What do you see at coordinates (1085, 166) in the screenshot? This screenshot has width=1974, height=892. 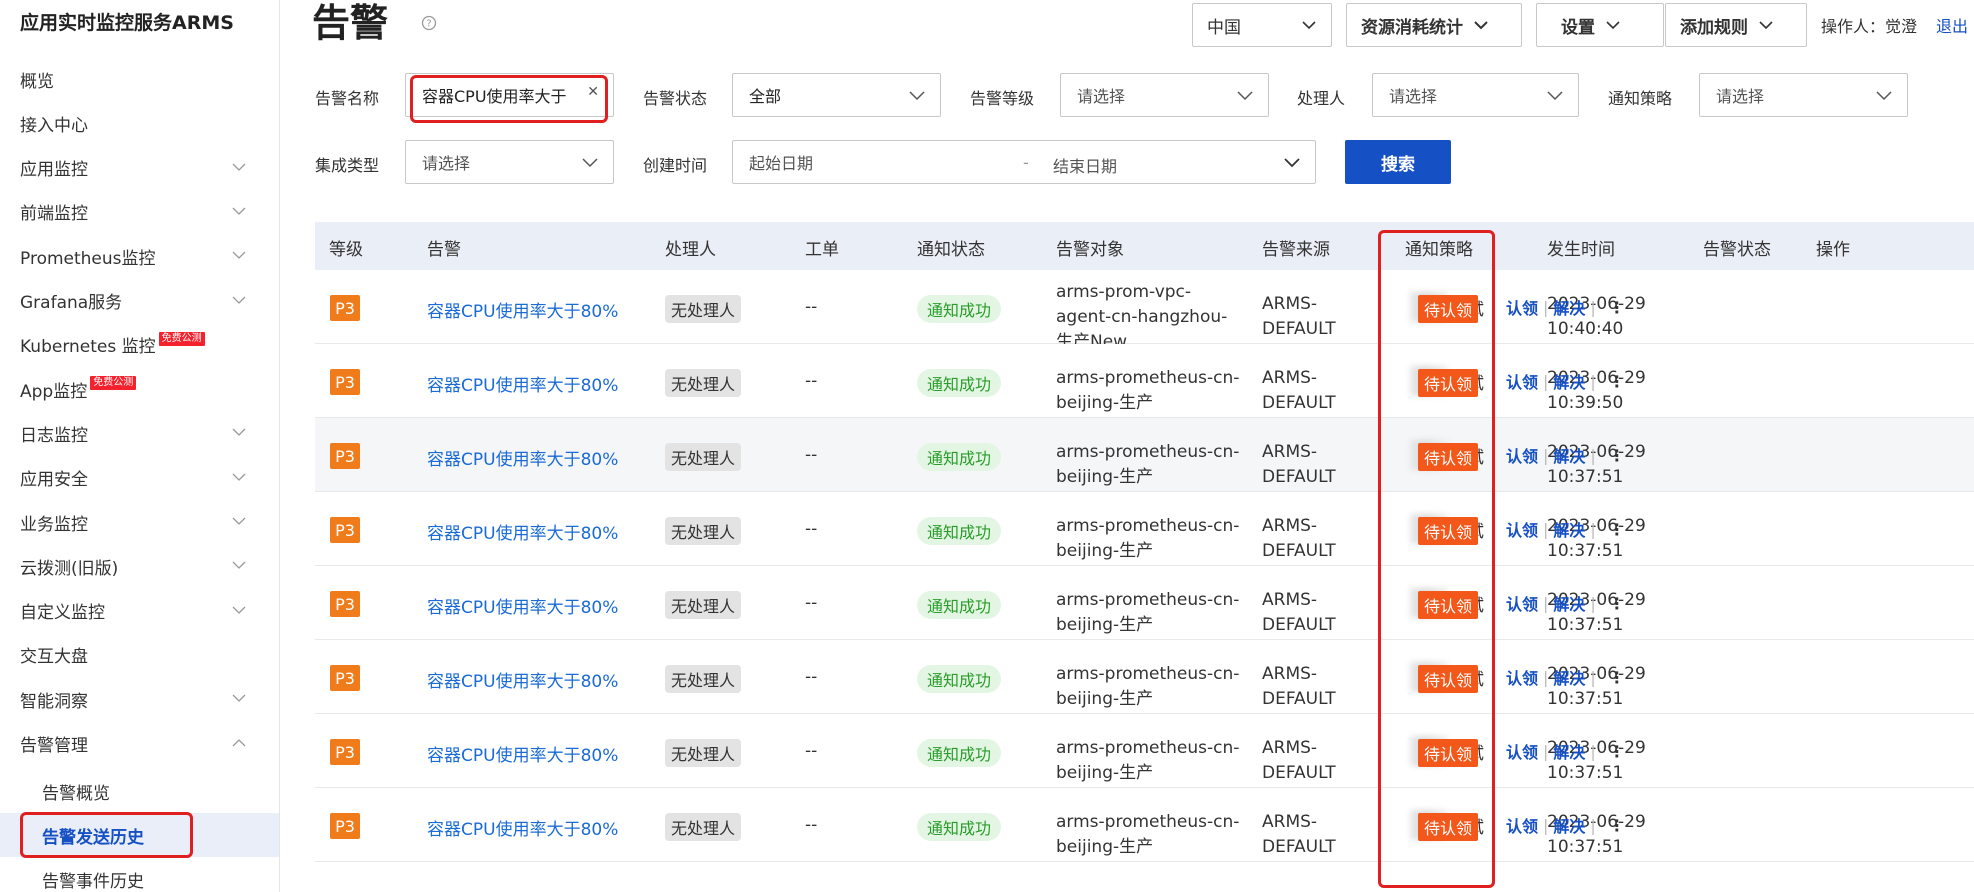 I see `end-date-placeholder: 结束日期` at bounding box center [1085, 166].